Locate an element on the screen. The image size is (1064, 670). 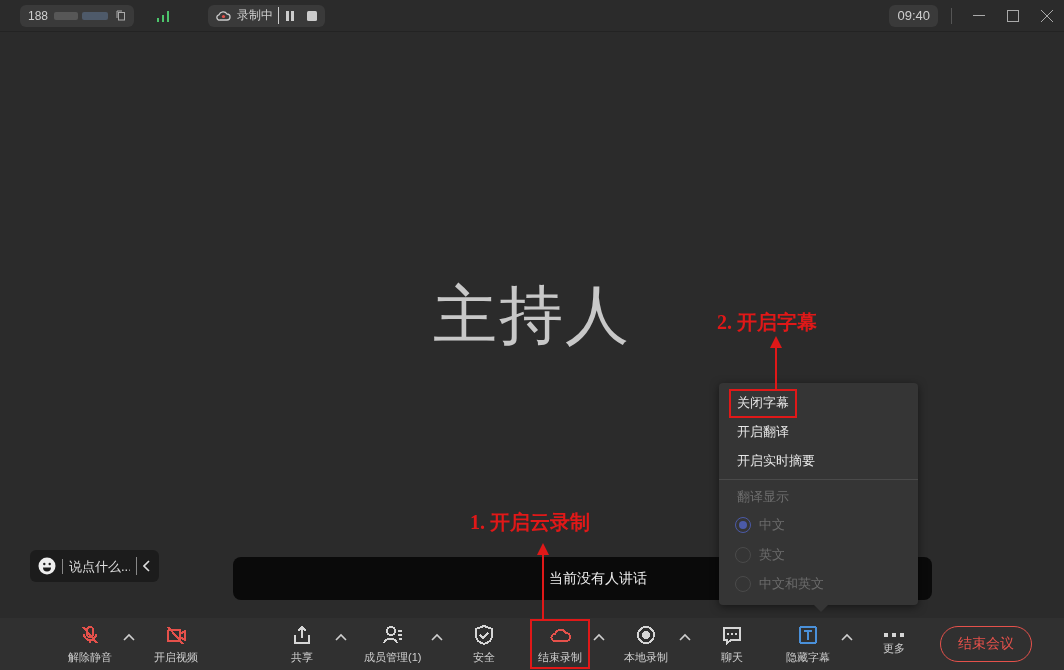
toolbar-button: 本地录制 is located at coordinates (645, 644).